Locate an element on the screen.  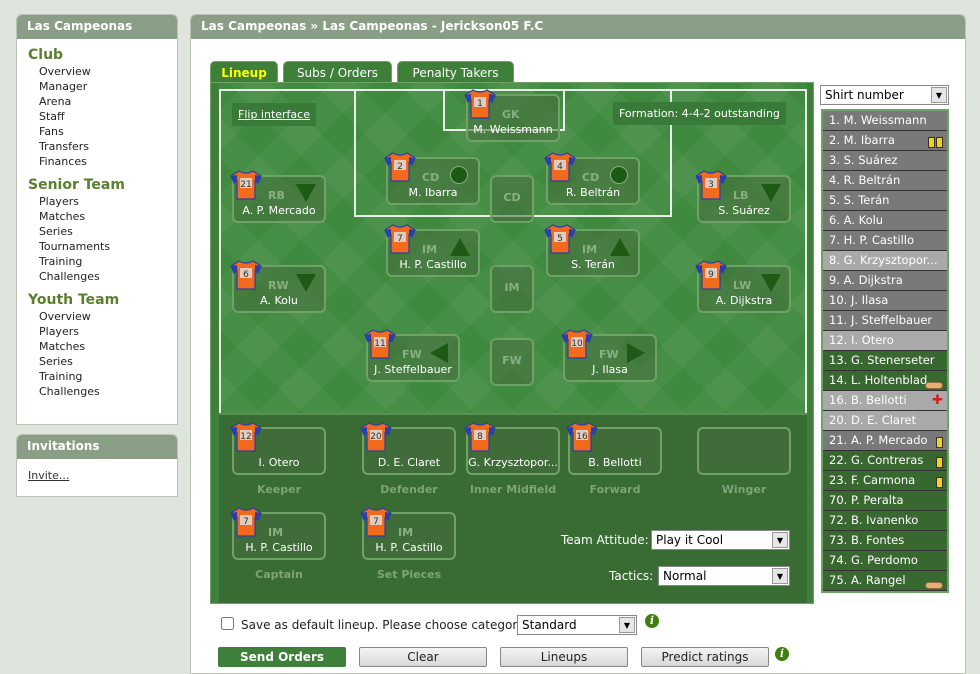
nav-item: Finances is located at coordinates (108, 161).